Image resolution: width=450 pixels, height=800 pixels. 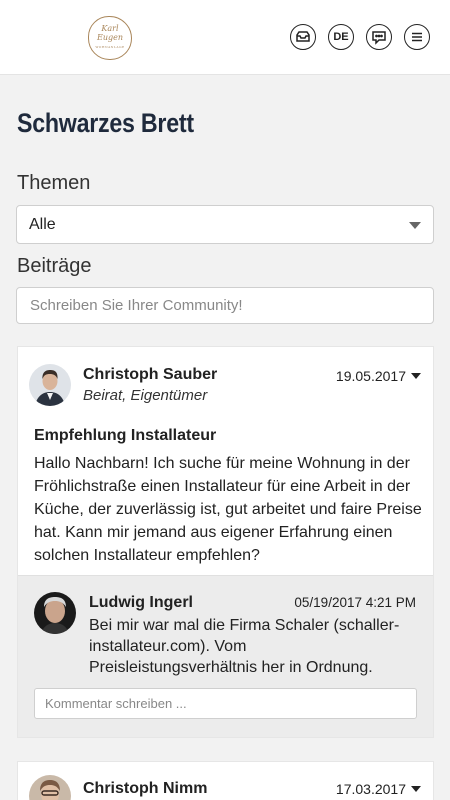 I want to click on page-title: Schwarzes Brett, so click(x=105, y=123).